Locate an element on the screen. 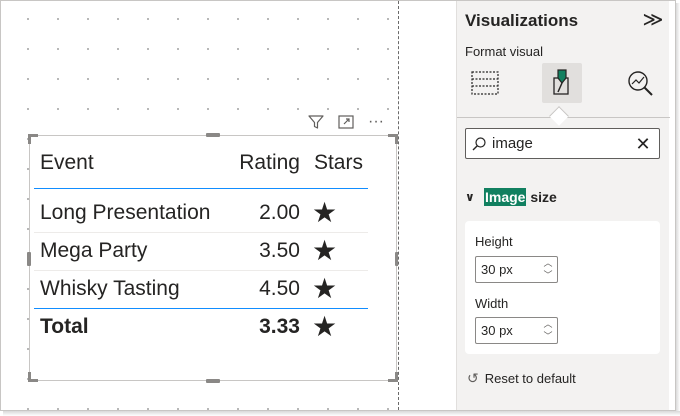 This screenshot has width=680, height=416. search-icon is located at coordinates (479, 143).